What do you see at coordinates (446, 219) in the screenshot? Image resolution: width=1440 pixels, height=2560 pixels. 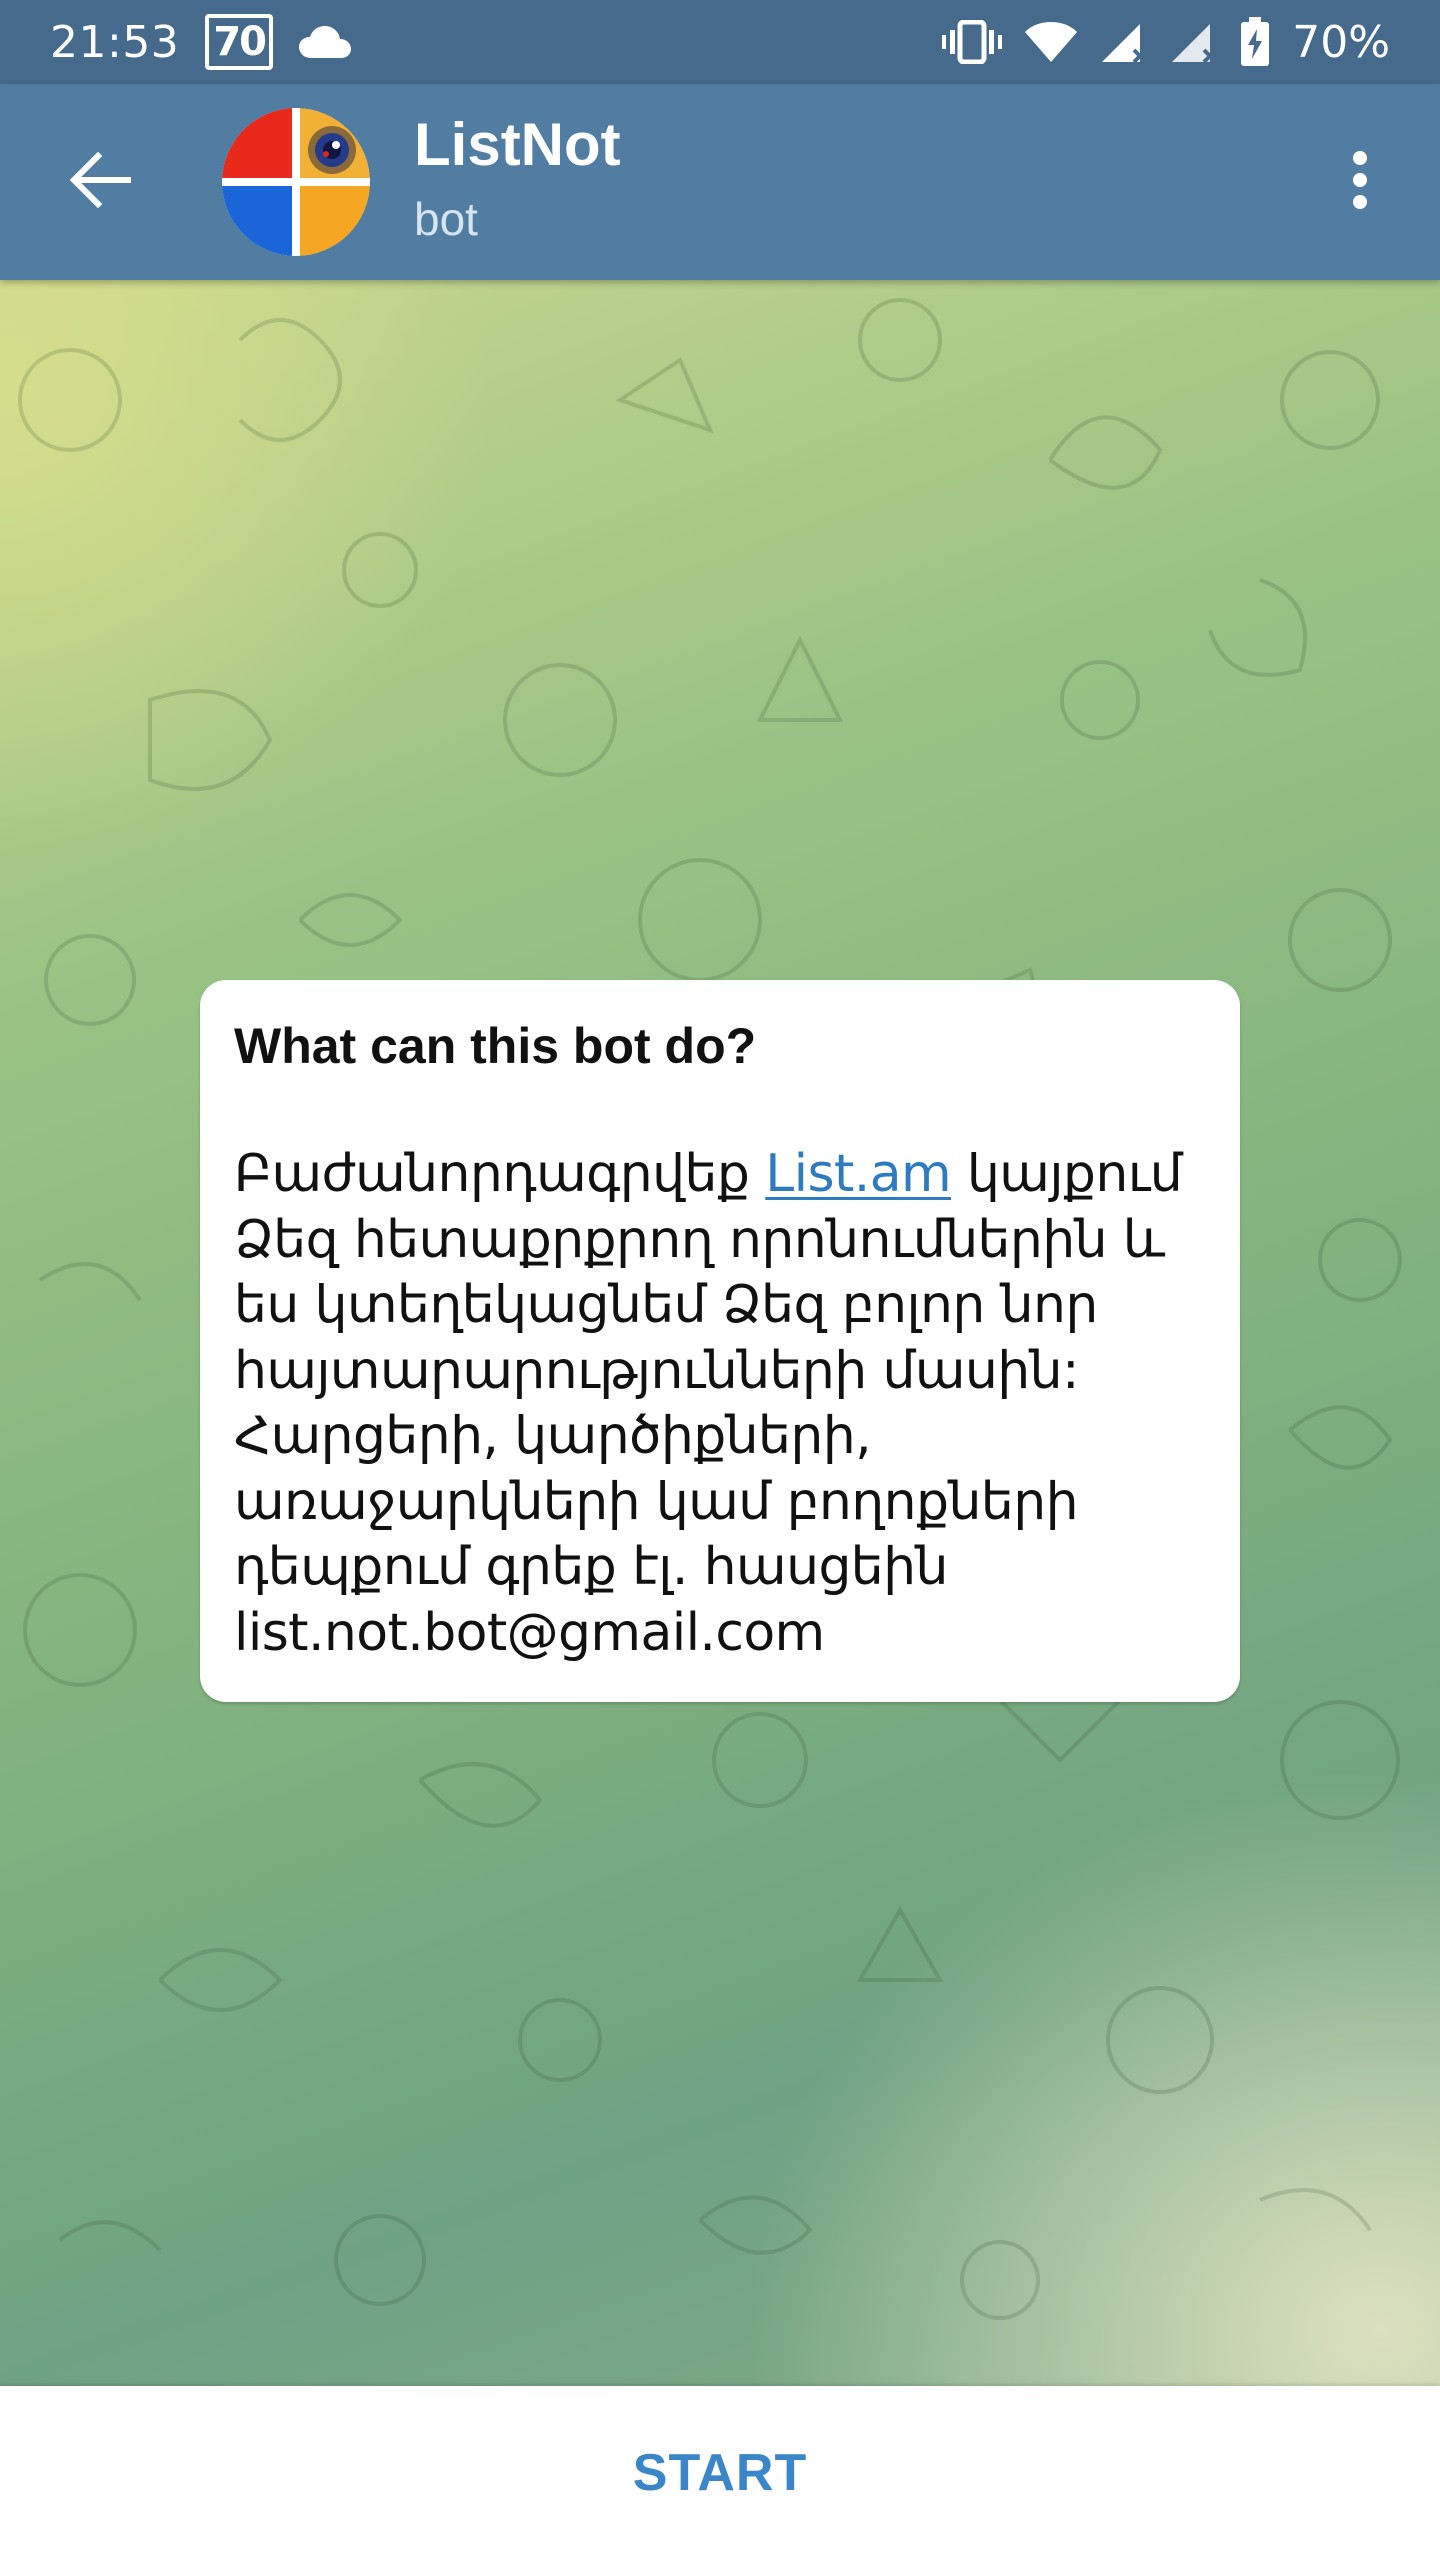 I see `chat-subtitle: bot` at bounding box center [446, 219].